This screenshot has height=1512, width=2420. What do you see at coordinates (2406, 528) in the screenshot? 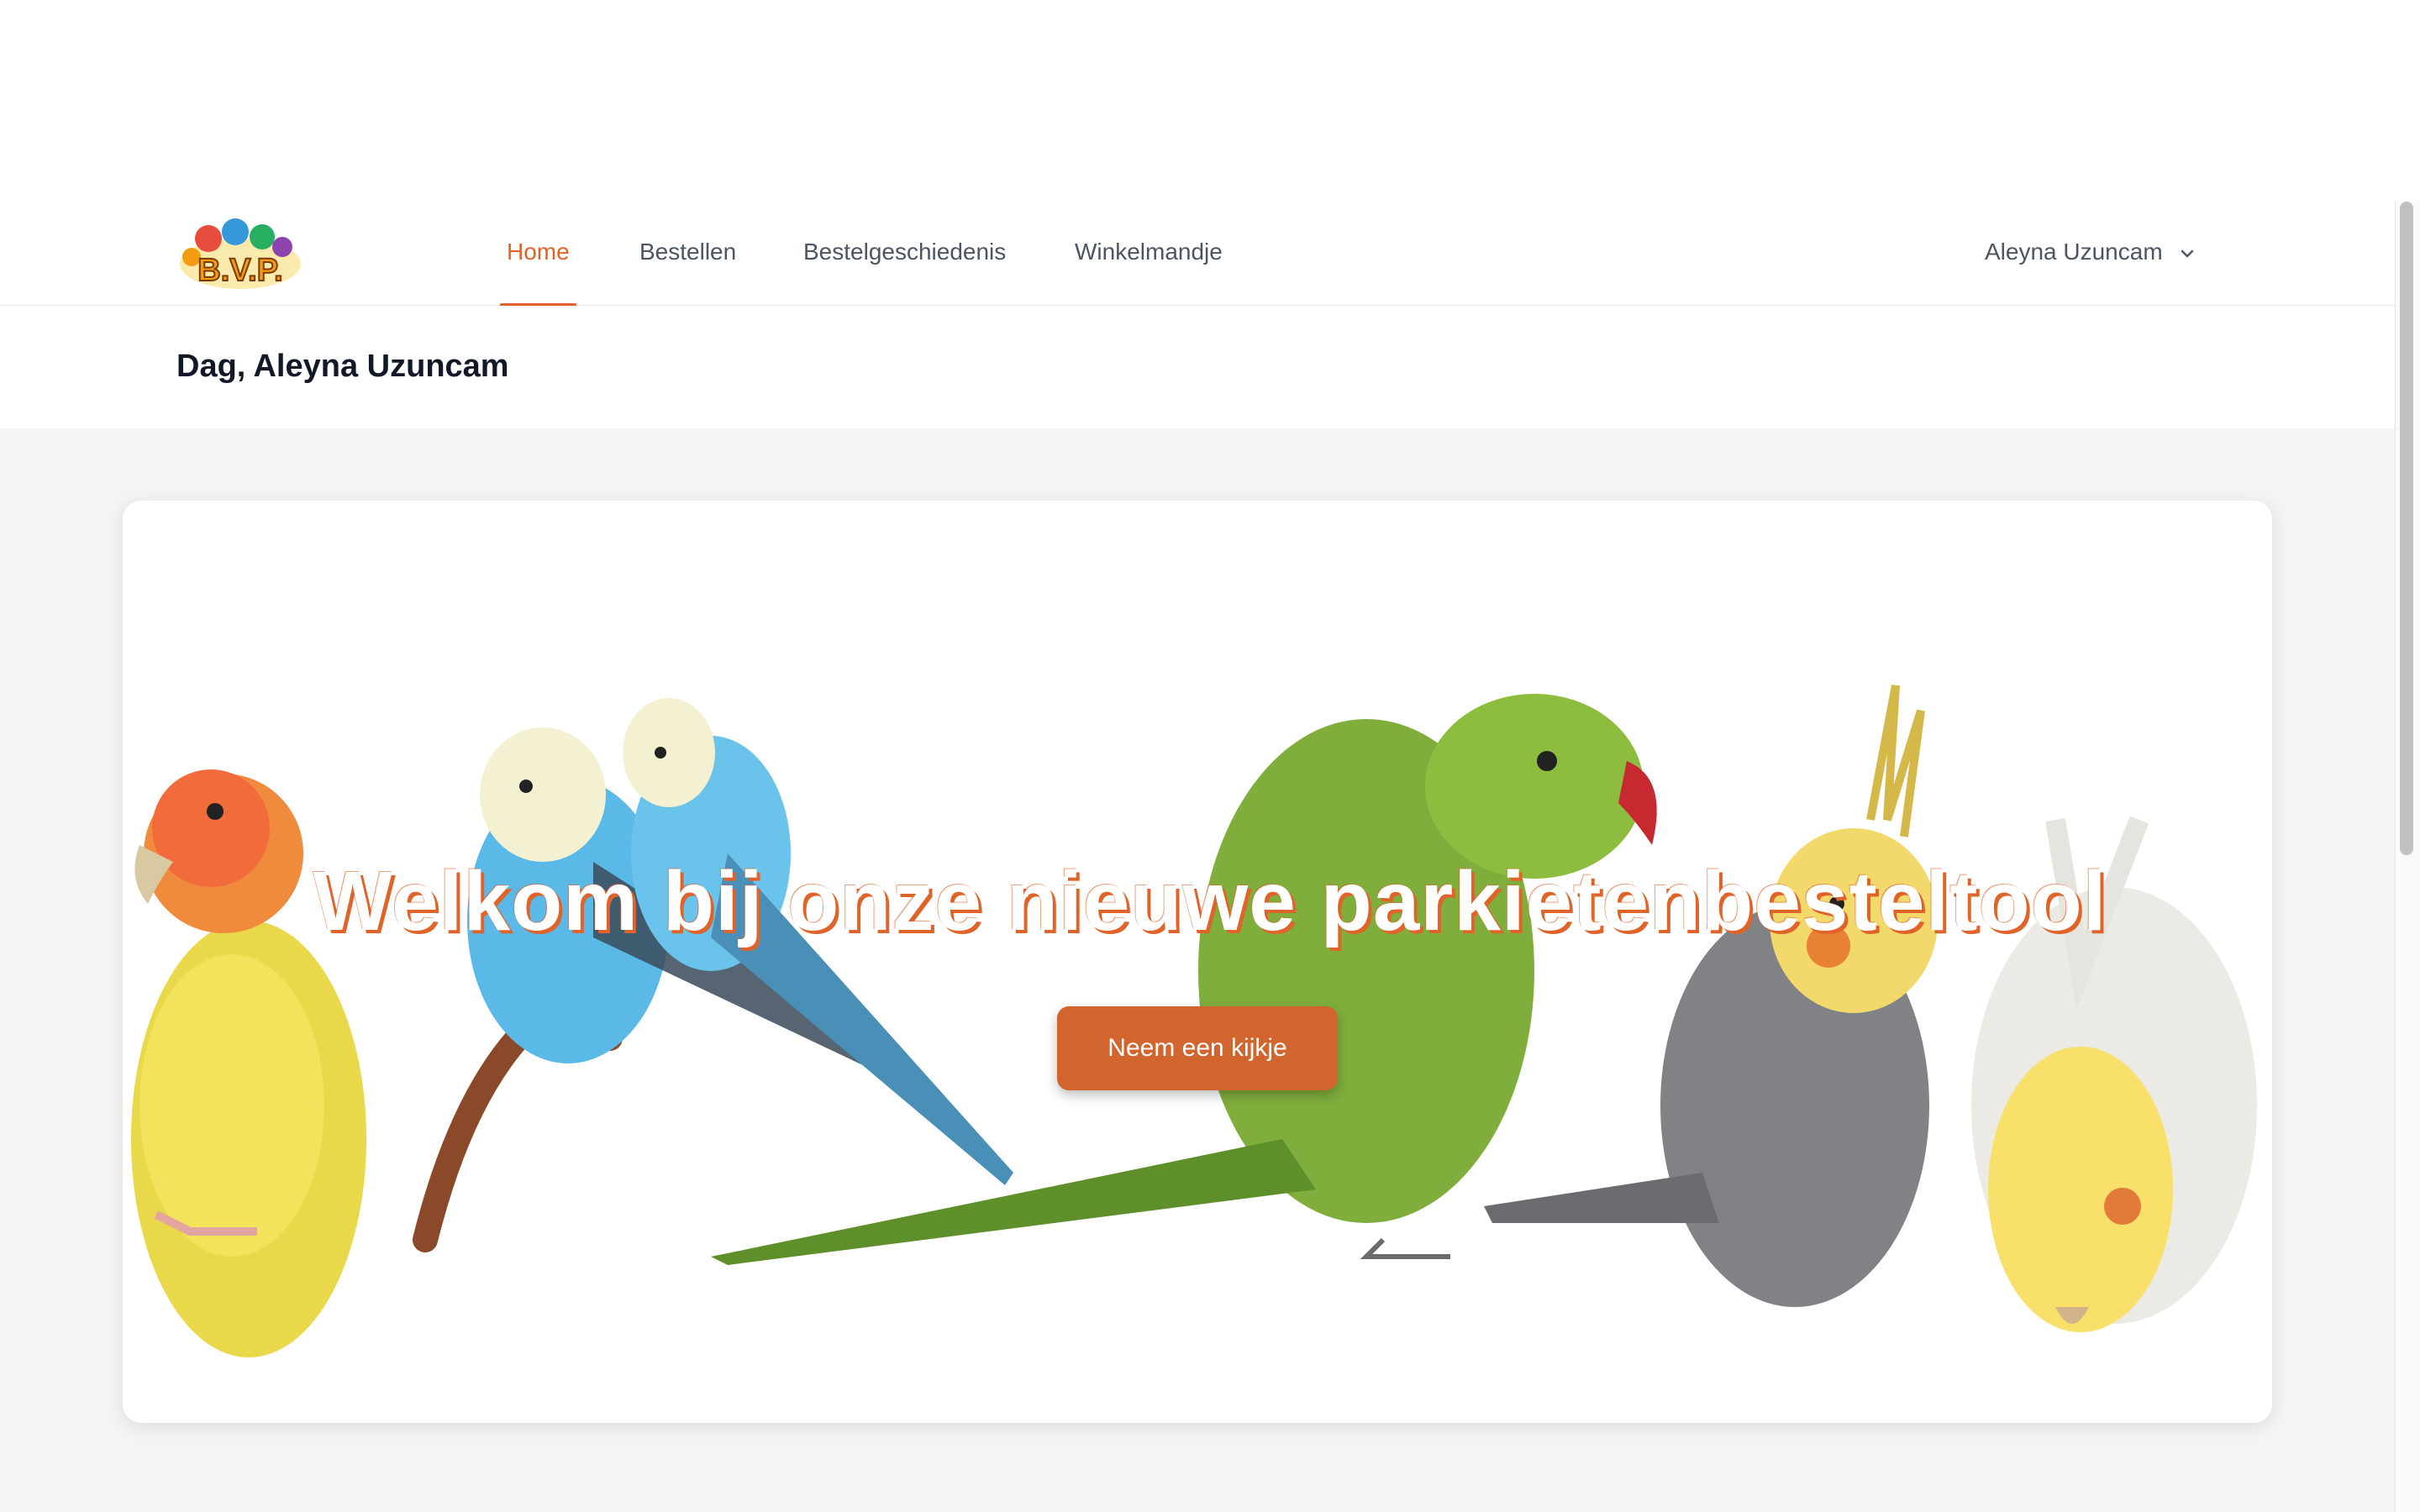
I see `scrollbar-thumb` at bounding box center [2406, 528].